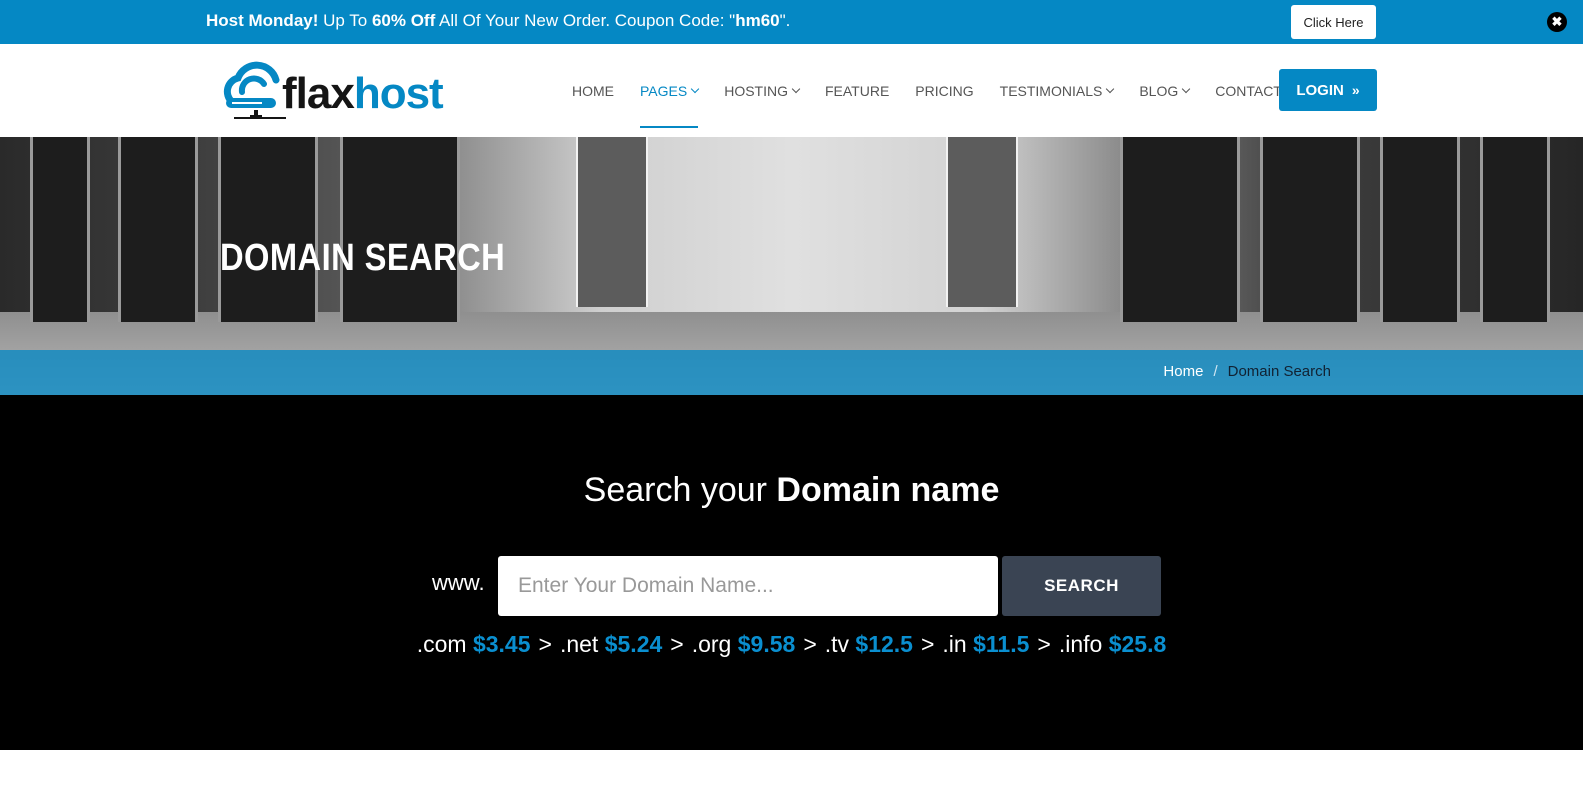 The width and height of the screenshot is (1583, 786). I want to click on nav-testimonials-label: TESTIMONIALS, so click(1051, 90).